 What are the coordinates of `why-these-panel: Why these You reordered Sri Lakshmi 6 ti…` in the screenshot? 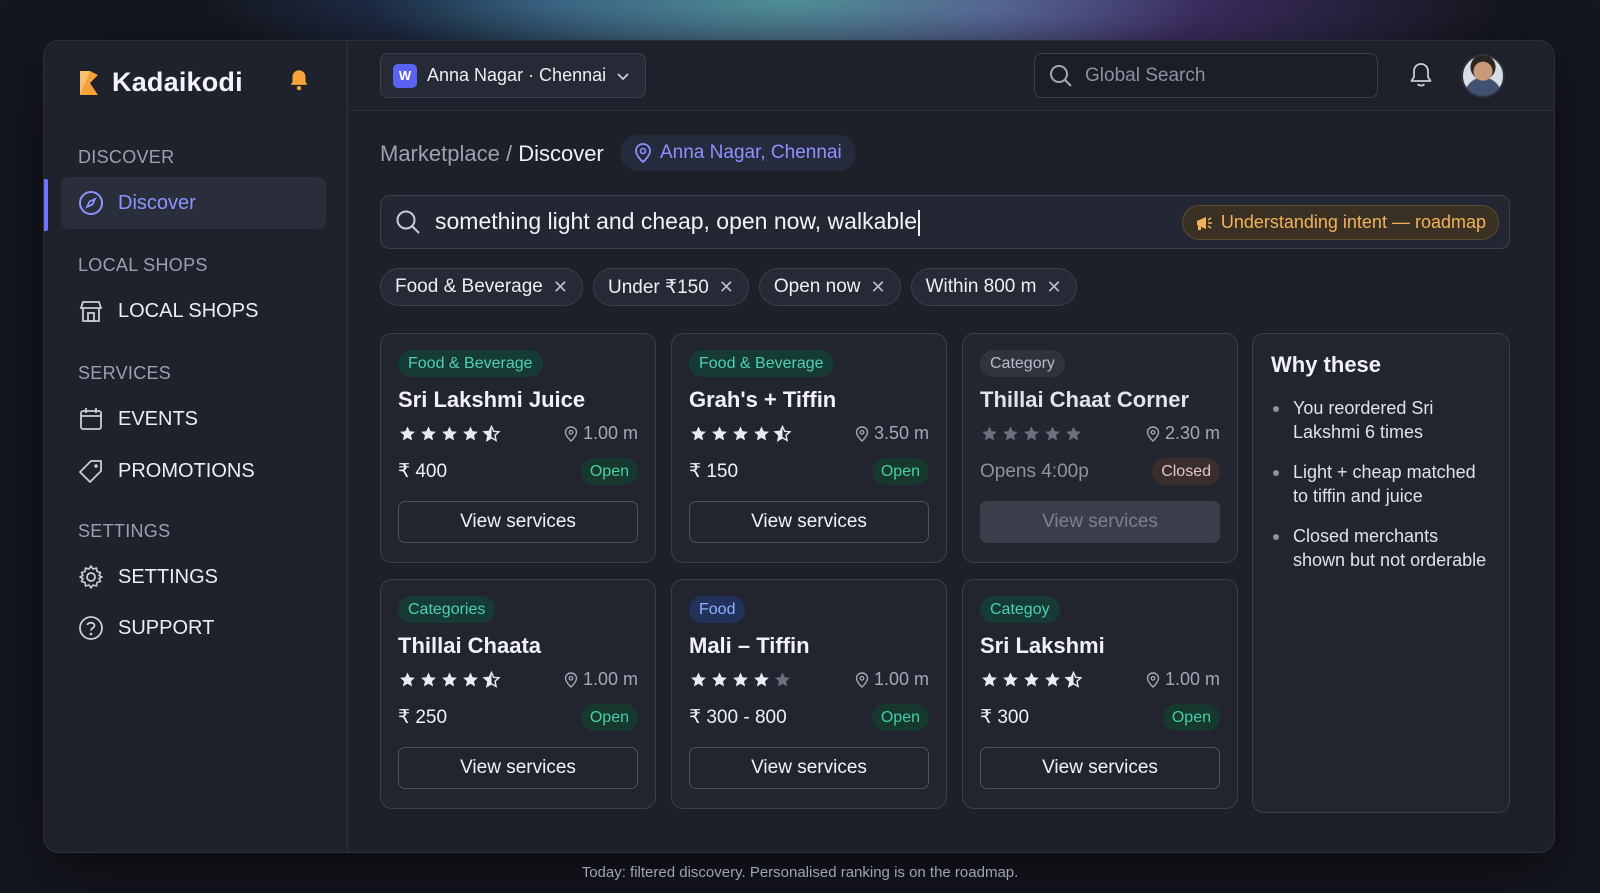 It's located at (1381, 573).